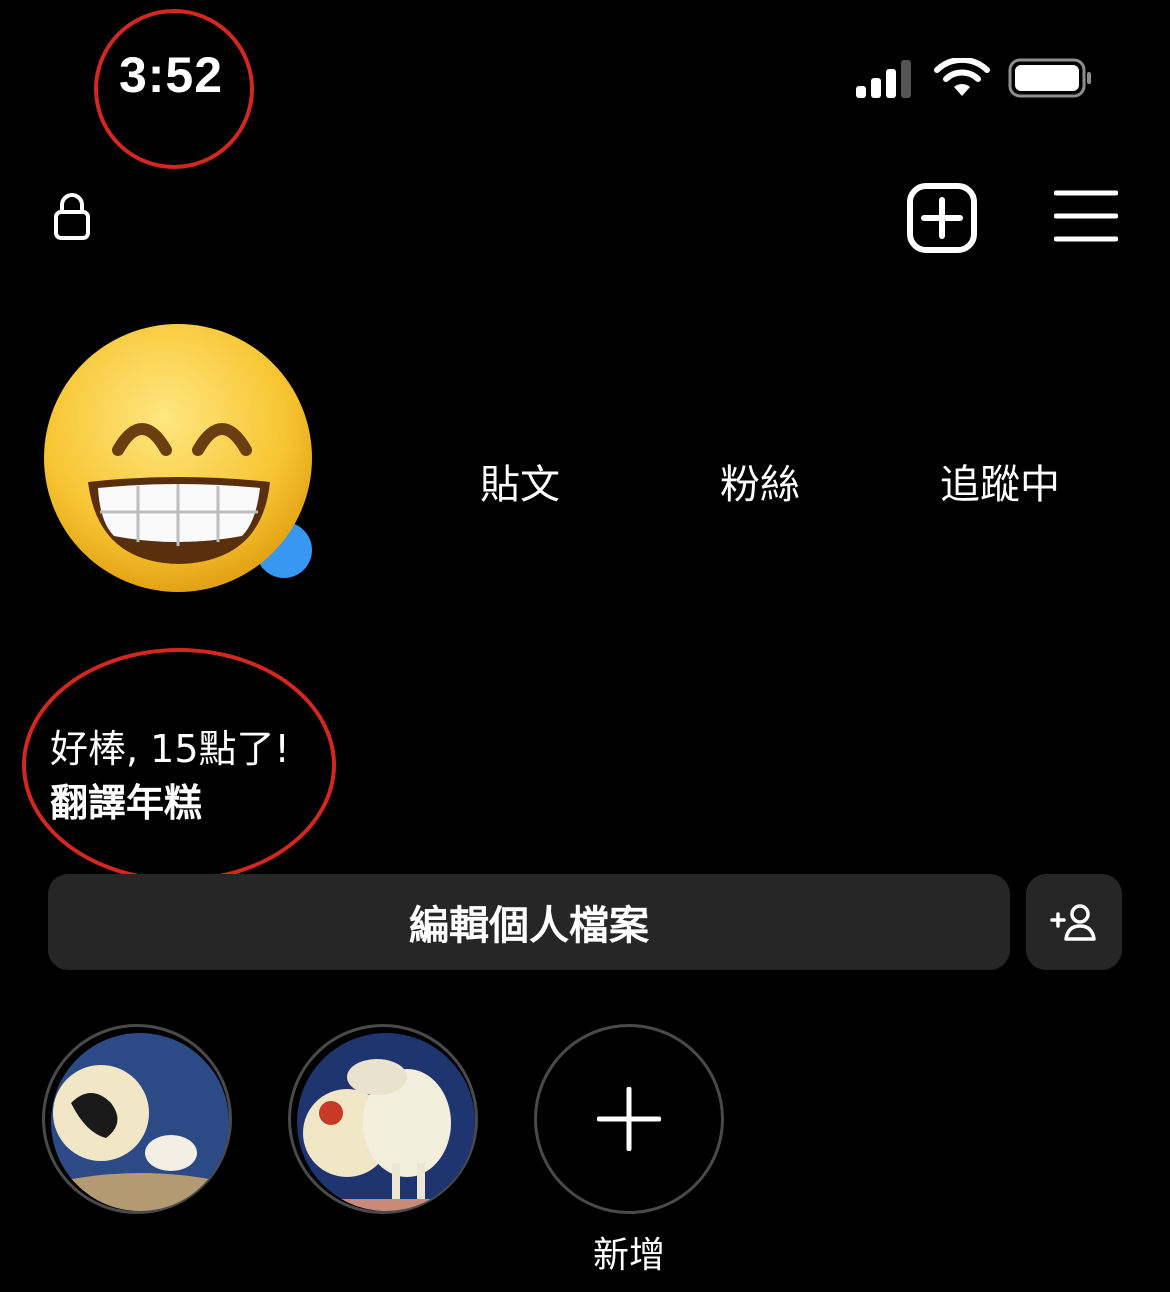  Describe the element at coordinates (170, 749) in the screenshot. I see `bio-text: 好棒, 15點了!` at that location.